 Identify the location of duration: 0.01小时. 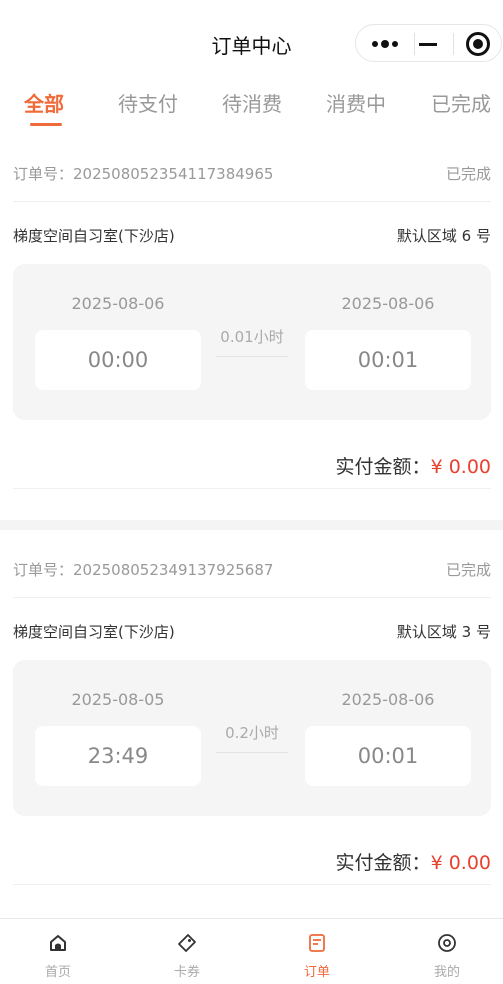
(252, 337).